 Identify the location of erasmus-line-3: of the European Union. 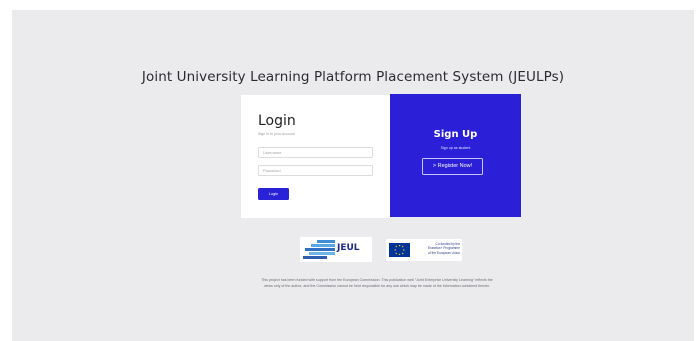
(444, 252).